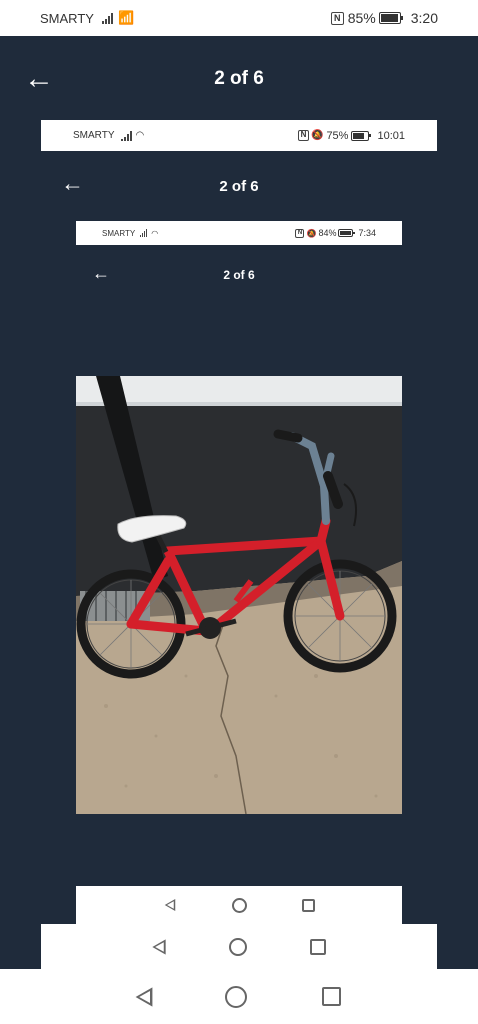 This screenshot has height=1024, width=478. I want to click on page-title: 2 of 6, so click(239, 78).